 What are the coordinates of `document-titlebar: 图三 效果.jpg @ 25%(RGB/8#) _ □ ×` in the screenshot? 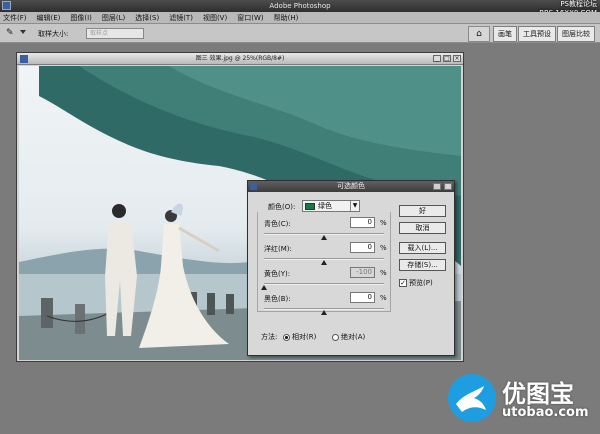 It's located at (240, 59).